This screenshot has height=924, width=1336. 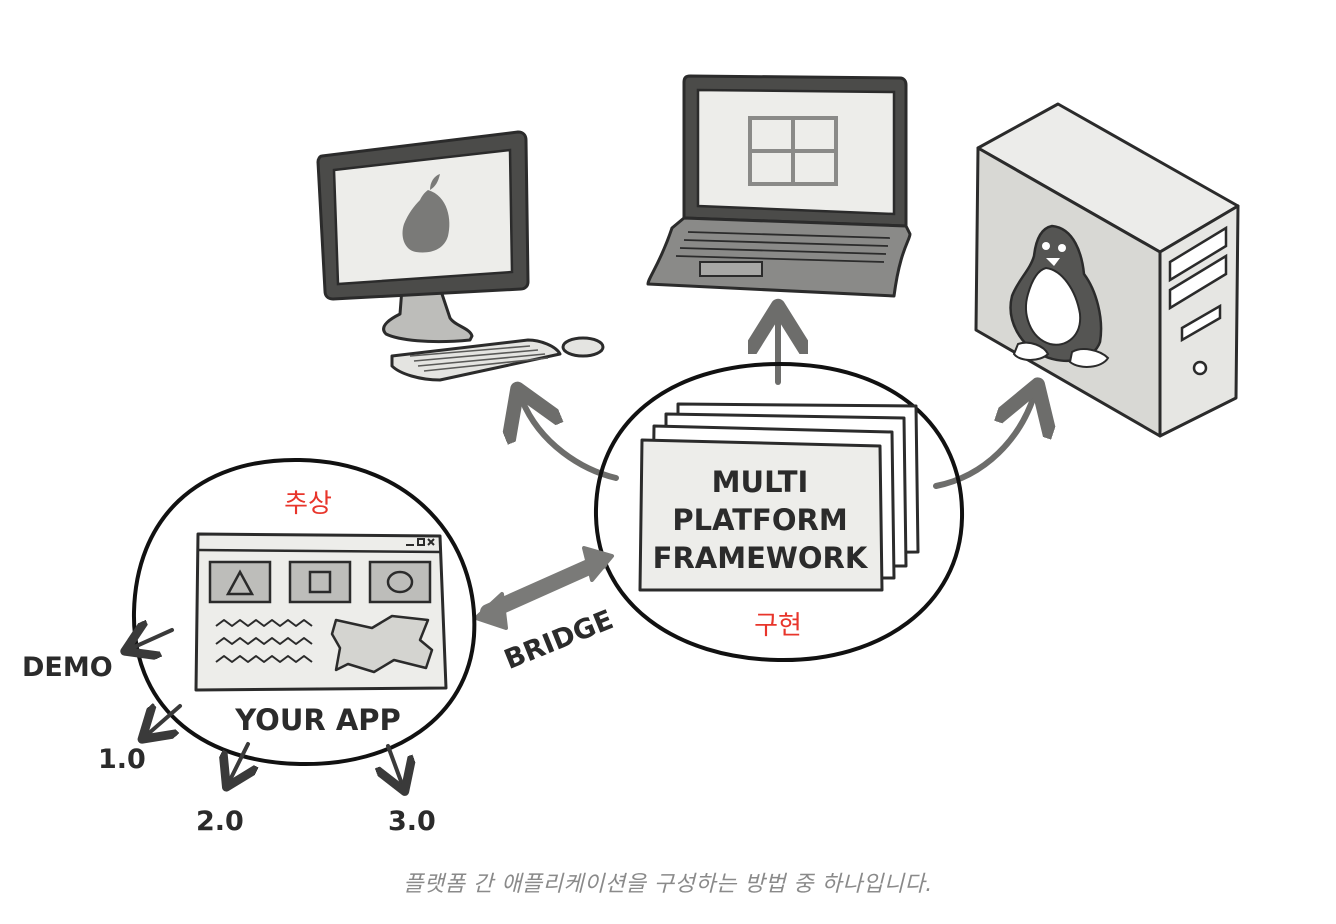 What do you see at coordinates (460, 256) in the screenshot?
I see `apple-desktop` at bounding box center [460, 256].